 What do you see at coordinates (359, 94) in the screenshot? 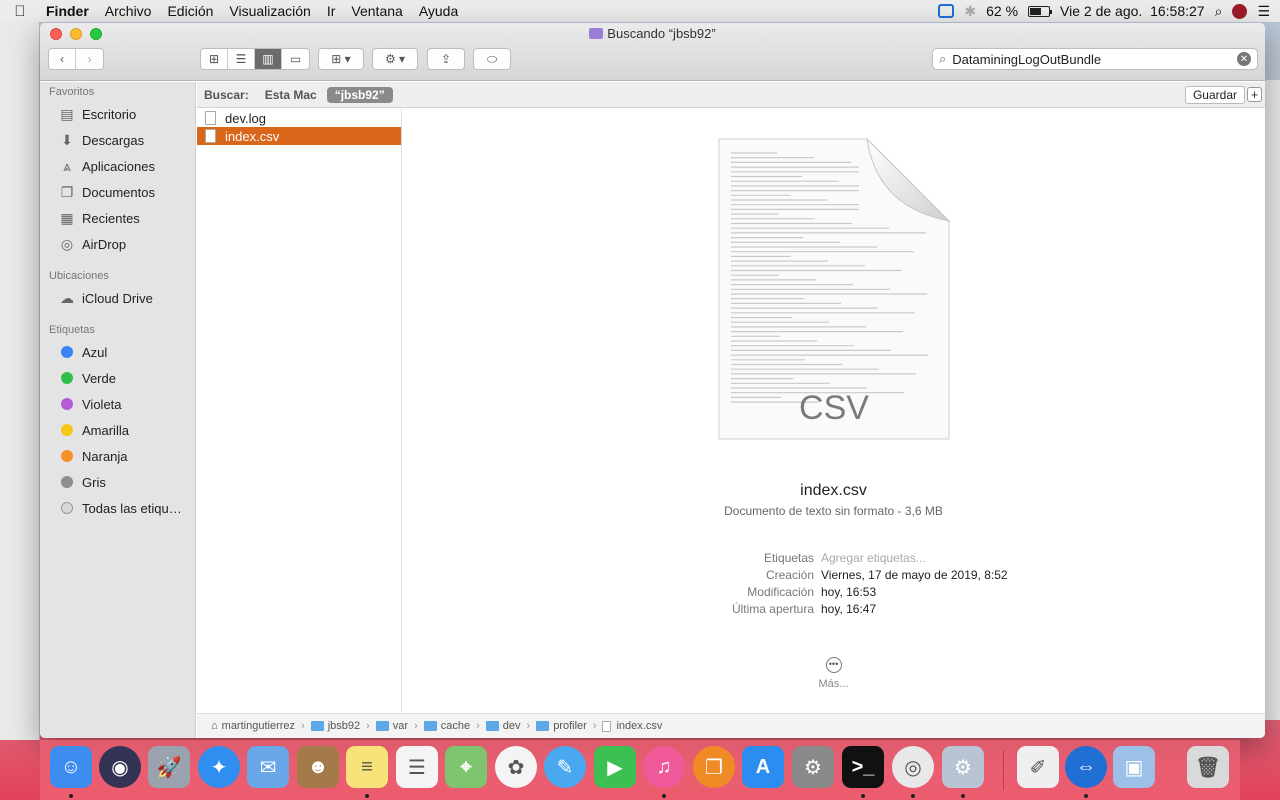
I see `scope-query-pill: “jbsb92”` at bounding box center [359, 94].